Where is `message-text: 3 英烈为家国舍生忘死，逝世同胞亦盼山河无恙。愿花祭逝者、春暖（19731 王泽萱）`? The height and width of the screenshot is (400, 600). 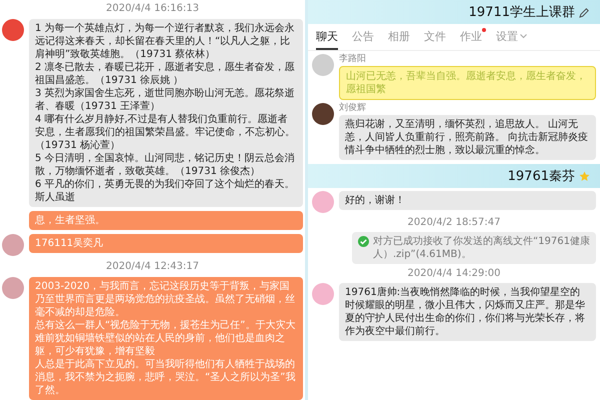
message-text: 3 英烈为家国舍生忘死，逝世同胞亦盼山河无恙。愿花祭逝者、春暖（19731 王泽萱） is located at coordinates (165, 100).